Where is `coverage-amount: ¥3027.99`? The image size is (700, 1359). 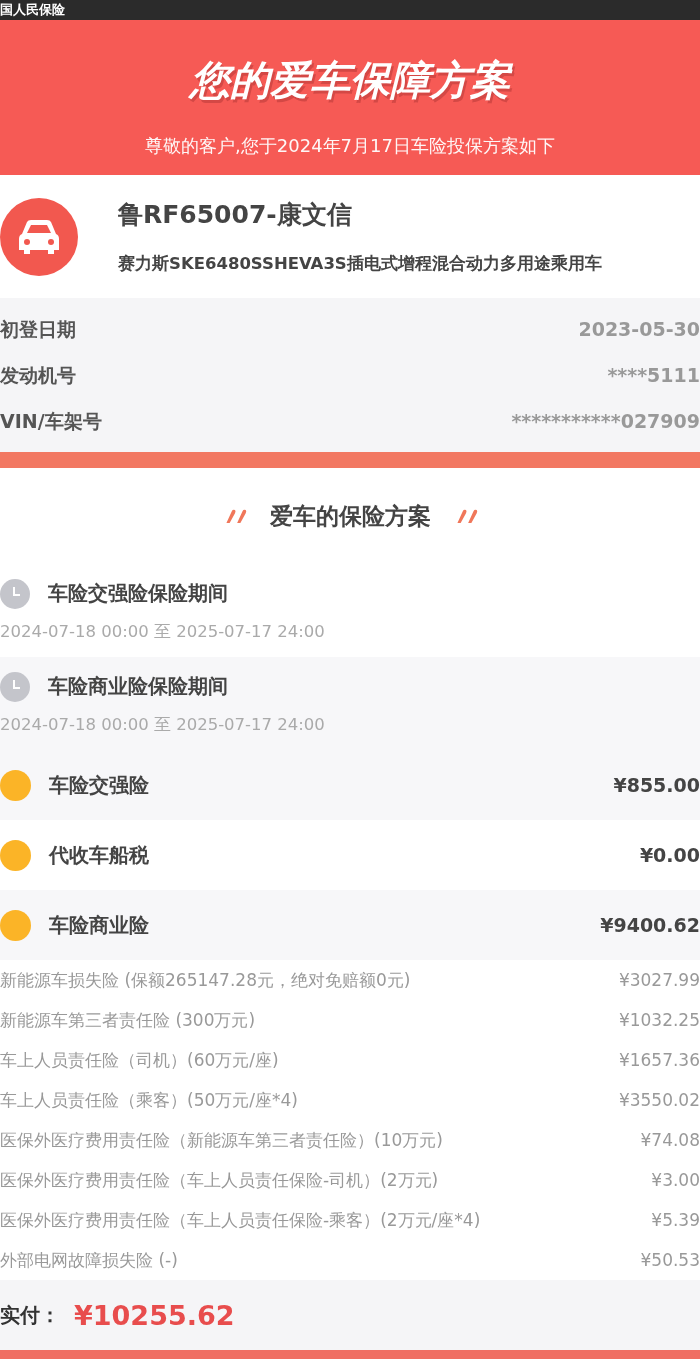
coverage-amount: ¥3027.99 is located at coordinates (659, 980).